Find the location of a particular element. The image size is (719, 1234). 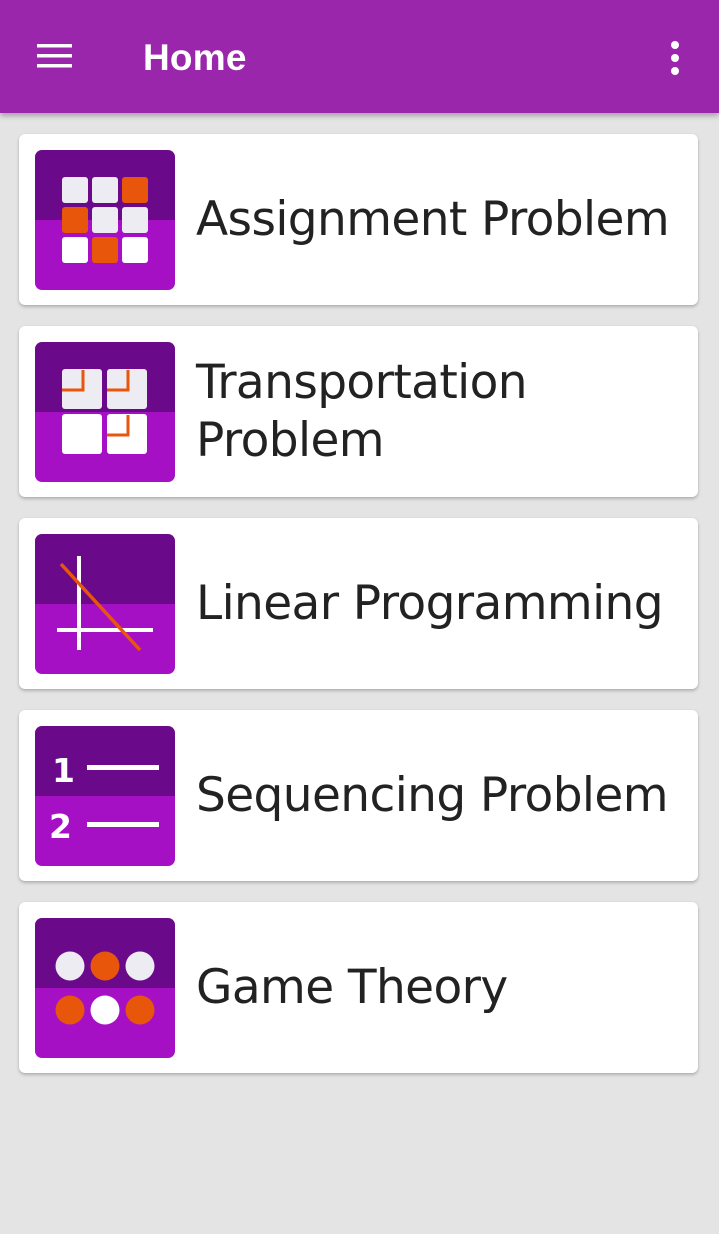

game-dots-icon is located at coordinates (105, 988).